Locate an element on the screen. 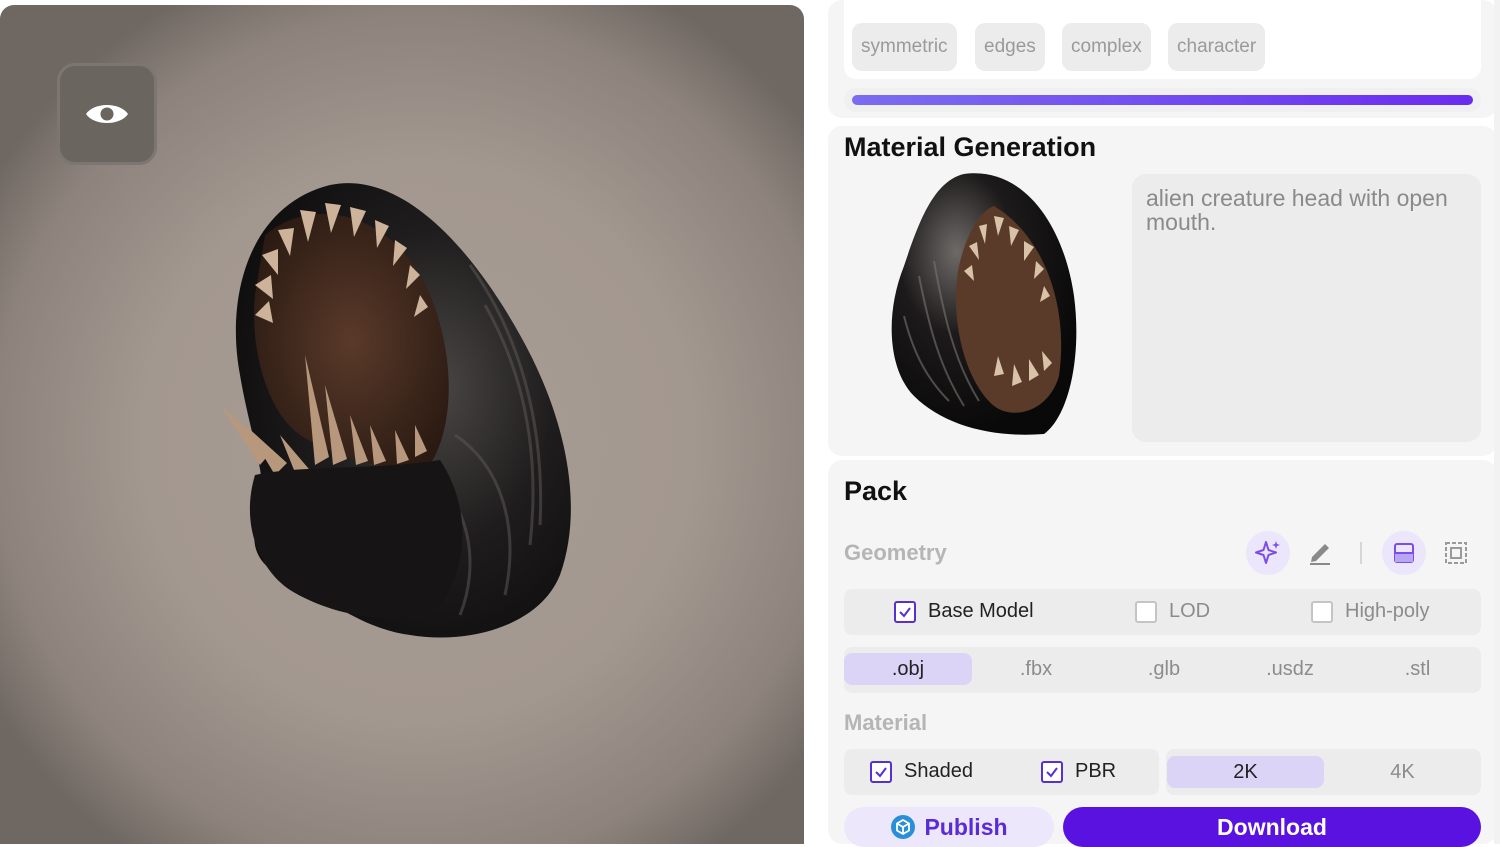 Image resolution: width=1500 pixels, height=847 pixels. tag-chip: complex is located at coordinates (1106, 47).